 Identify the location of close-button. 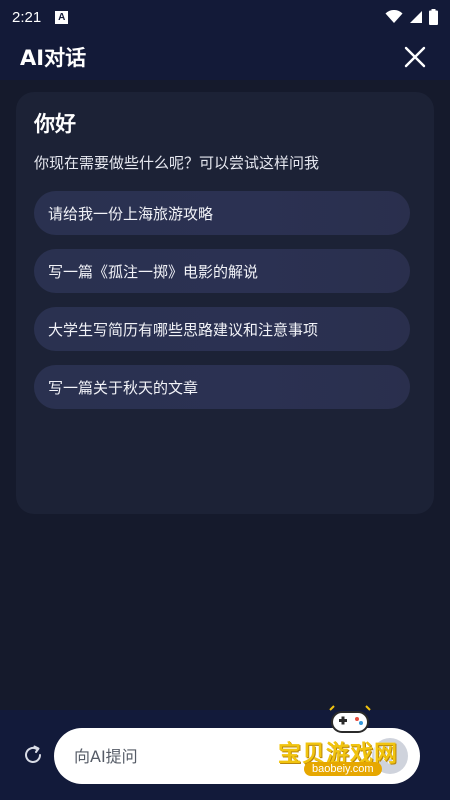
(415, 57).